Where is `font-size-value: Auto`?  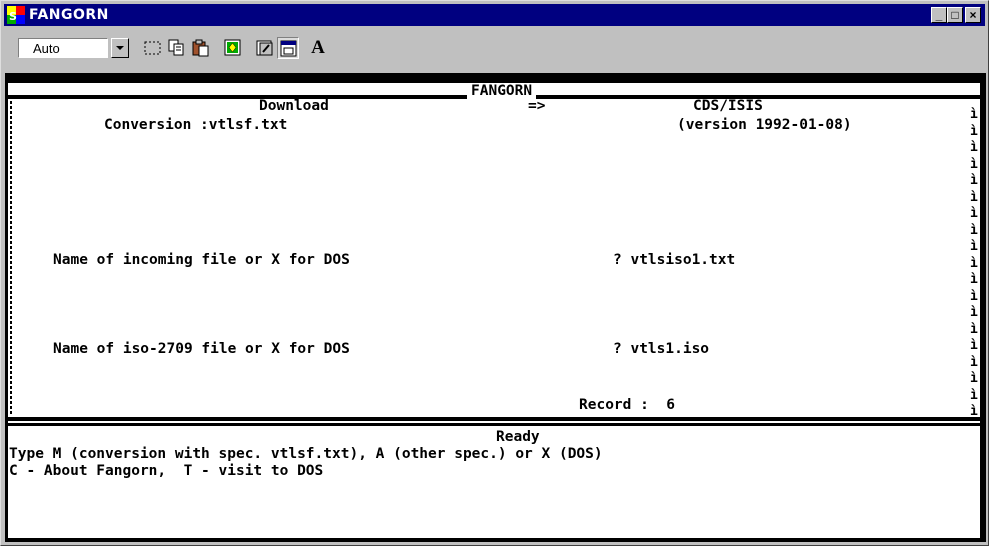
font-size-value: Auto is located at coordinates (46, 48).